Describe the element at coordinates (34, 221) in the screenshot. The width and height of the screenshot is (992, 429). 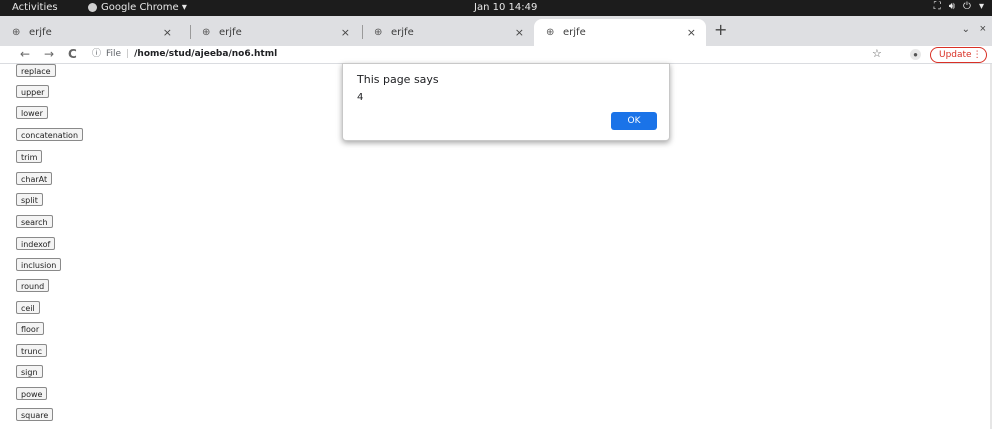
I see `search-button: search` at that location.